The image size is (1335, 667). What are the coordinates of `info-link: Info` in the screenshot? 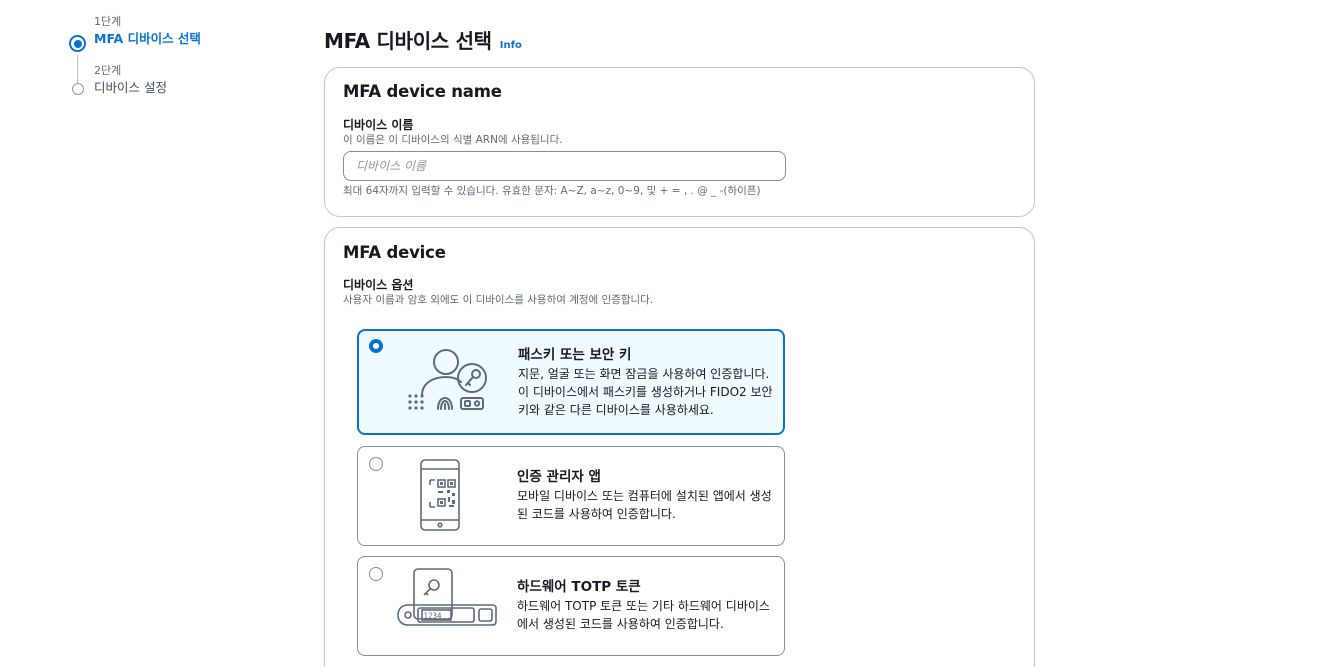 It's located at (511, 45).